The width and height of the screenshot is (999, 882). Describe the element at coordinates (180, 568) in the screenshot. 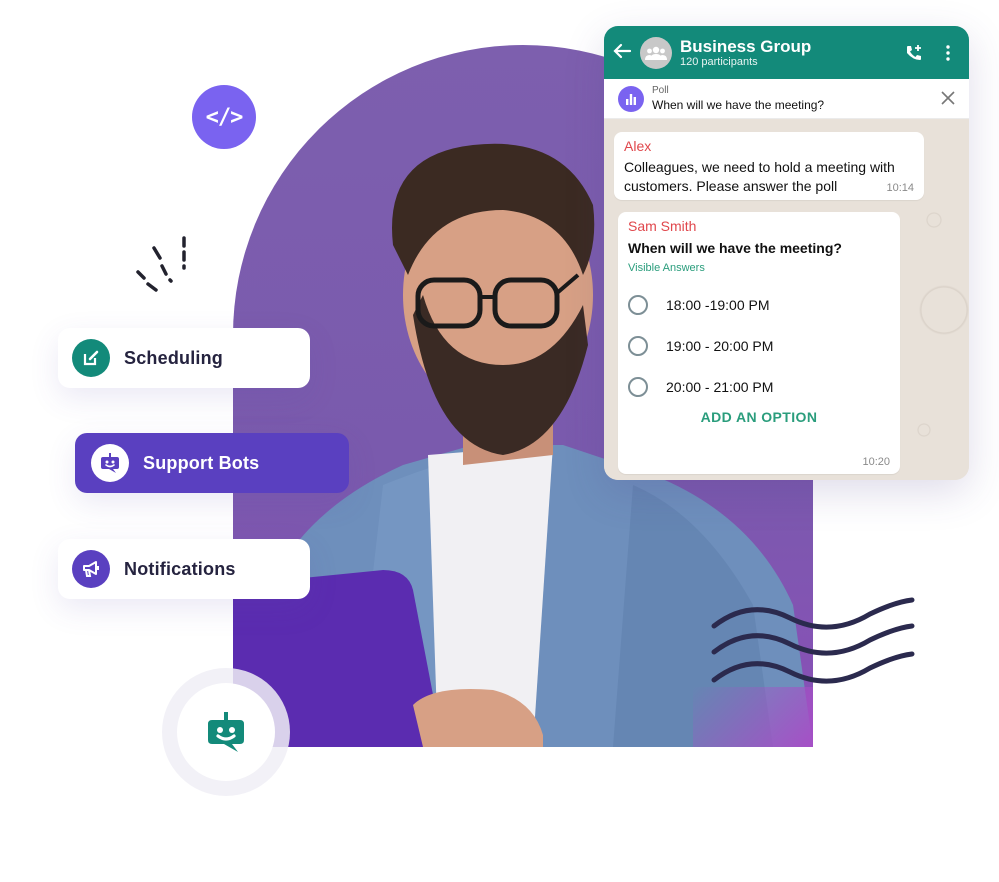

I see `feature-label: Notifications` at that location.